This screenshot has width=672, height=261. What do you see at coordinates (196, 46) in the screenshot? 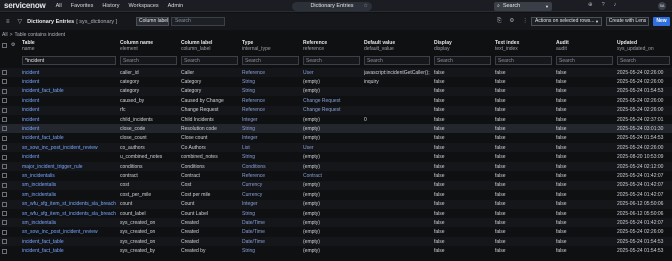
I see `column-header-column_label: Column label column_label` at bounding box center [196, 46].